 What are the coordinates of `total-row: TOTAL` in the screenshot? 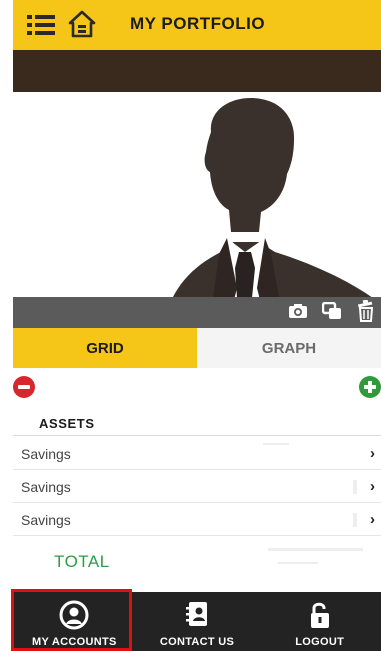 It's located at (197, 561).